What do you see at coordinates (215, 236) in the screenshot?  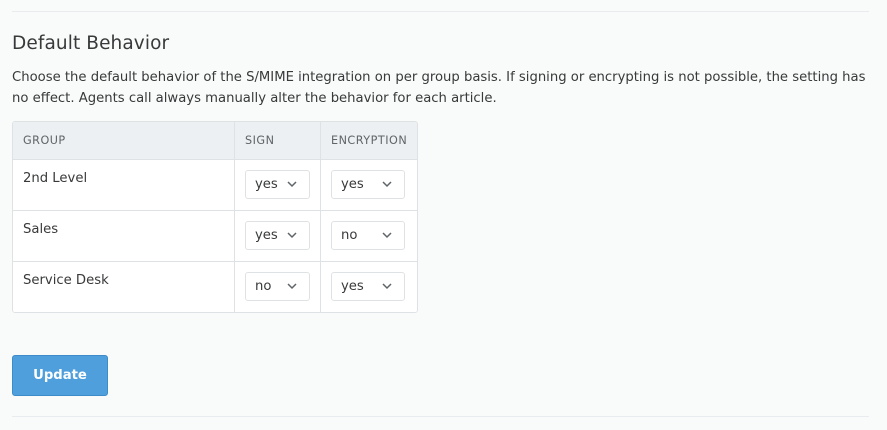 I see `table-row: Sales yes no` at bounding box center [215, 236].